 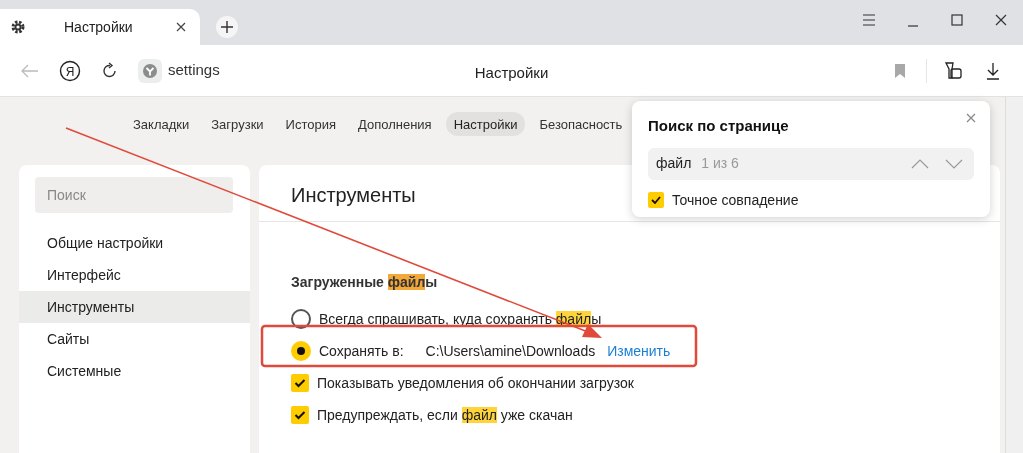 I want to click on section-title: Инструменты, so click(x=353, y=195).